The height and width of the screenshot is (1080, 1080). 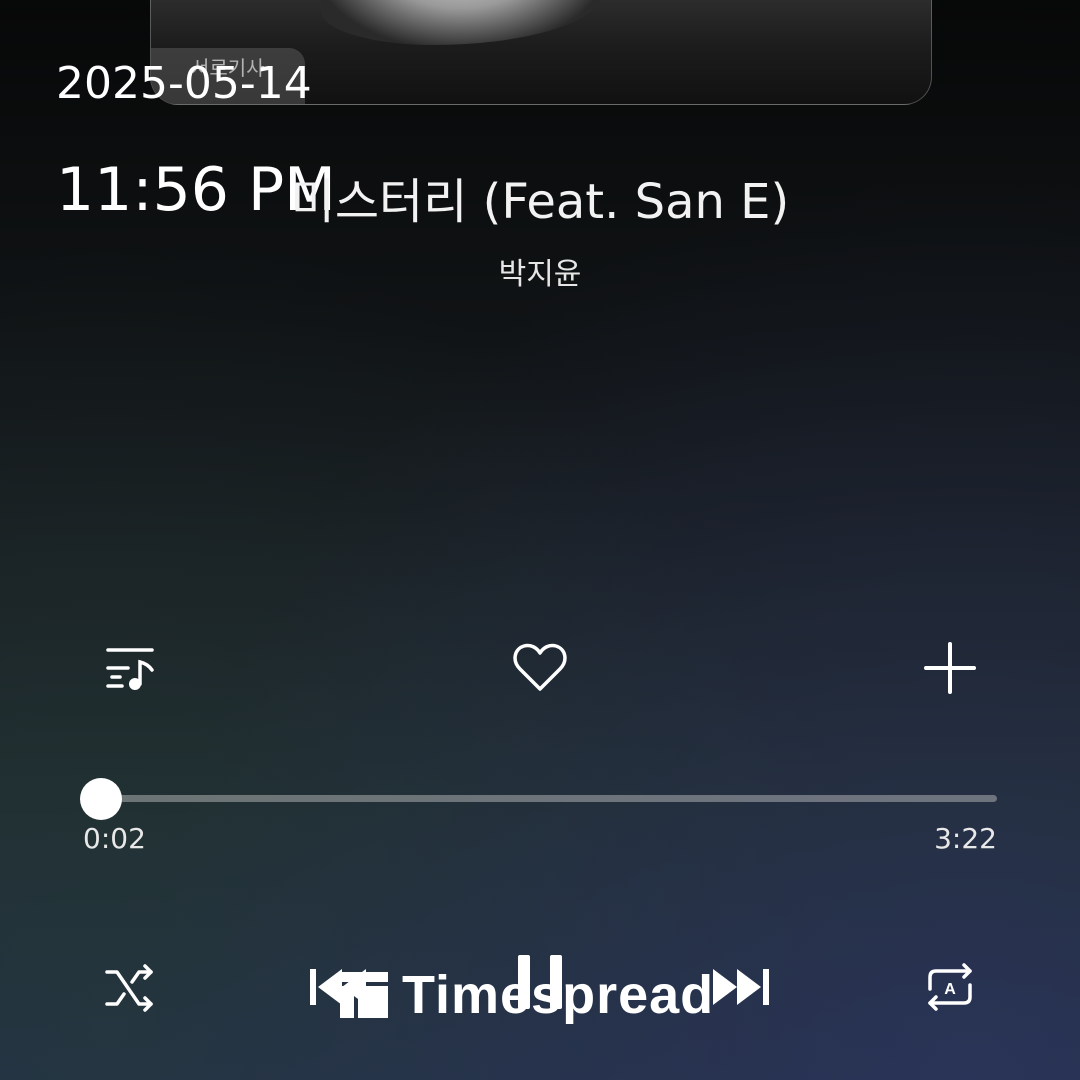 What do you see at coordinates (558, 995) in the screenshot?
I see `watermark-text: Timespread` at bounding box center [558, 995].